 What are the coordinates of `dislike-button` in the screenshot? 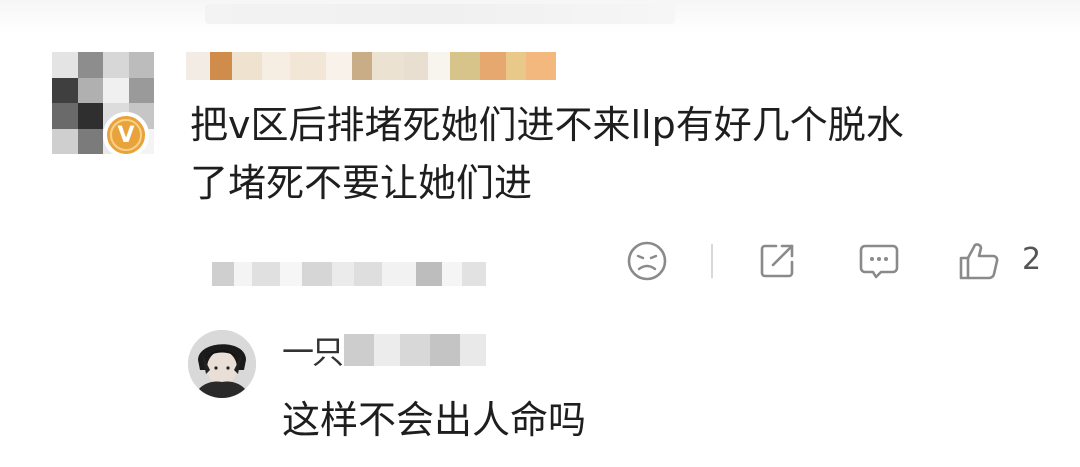 It's located at (647, 261).